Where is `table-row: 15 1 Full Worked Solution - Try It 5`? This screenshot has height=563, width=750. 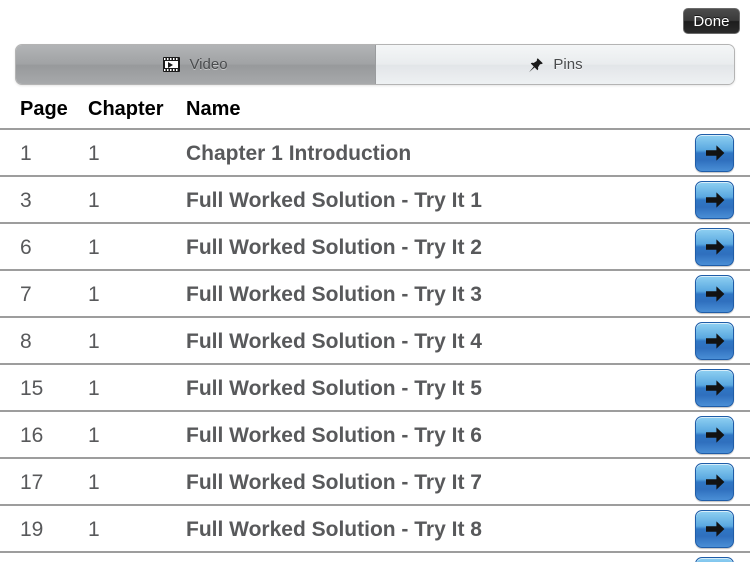 table-row: 15 1 Full Worked Solution - Try It 5 is located at coordinates (375, 388).